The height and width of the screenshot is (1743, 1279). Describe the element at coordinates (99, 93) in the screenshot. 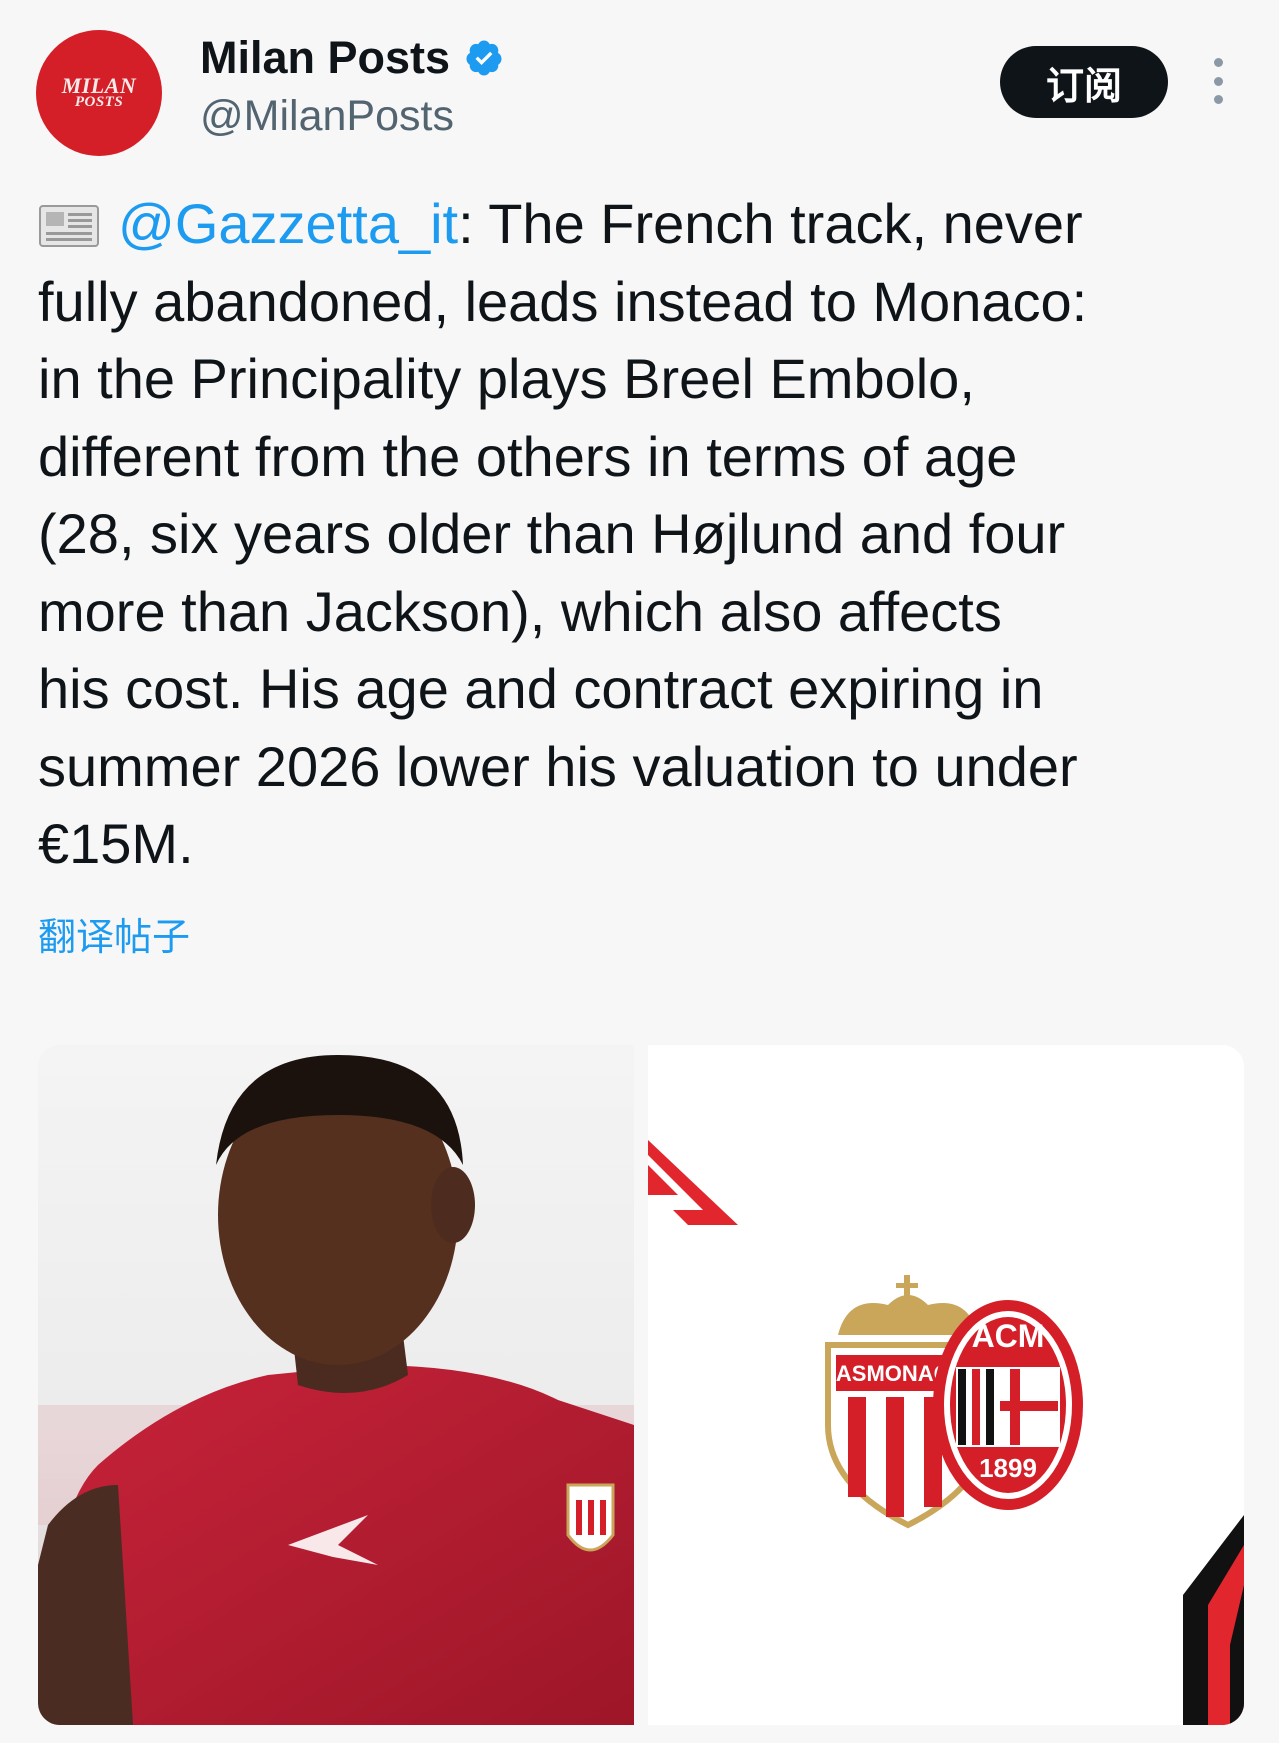

I see `avatar: MILAN POSTS` at that location.